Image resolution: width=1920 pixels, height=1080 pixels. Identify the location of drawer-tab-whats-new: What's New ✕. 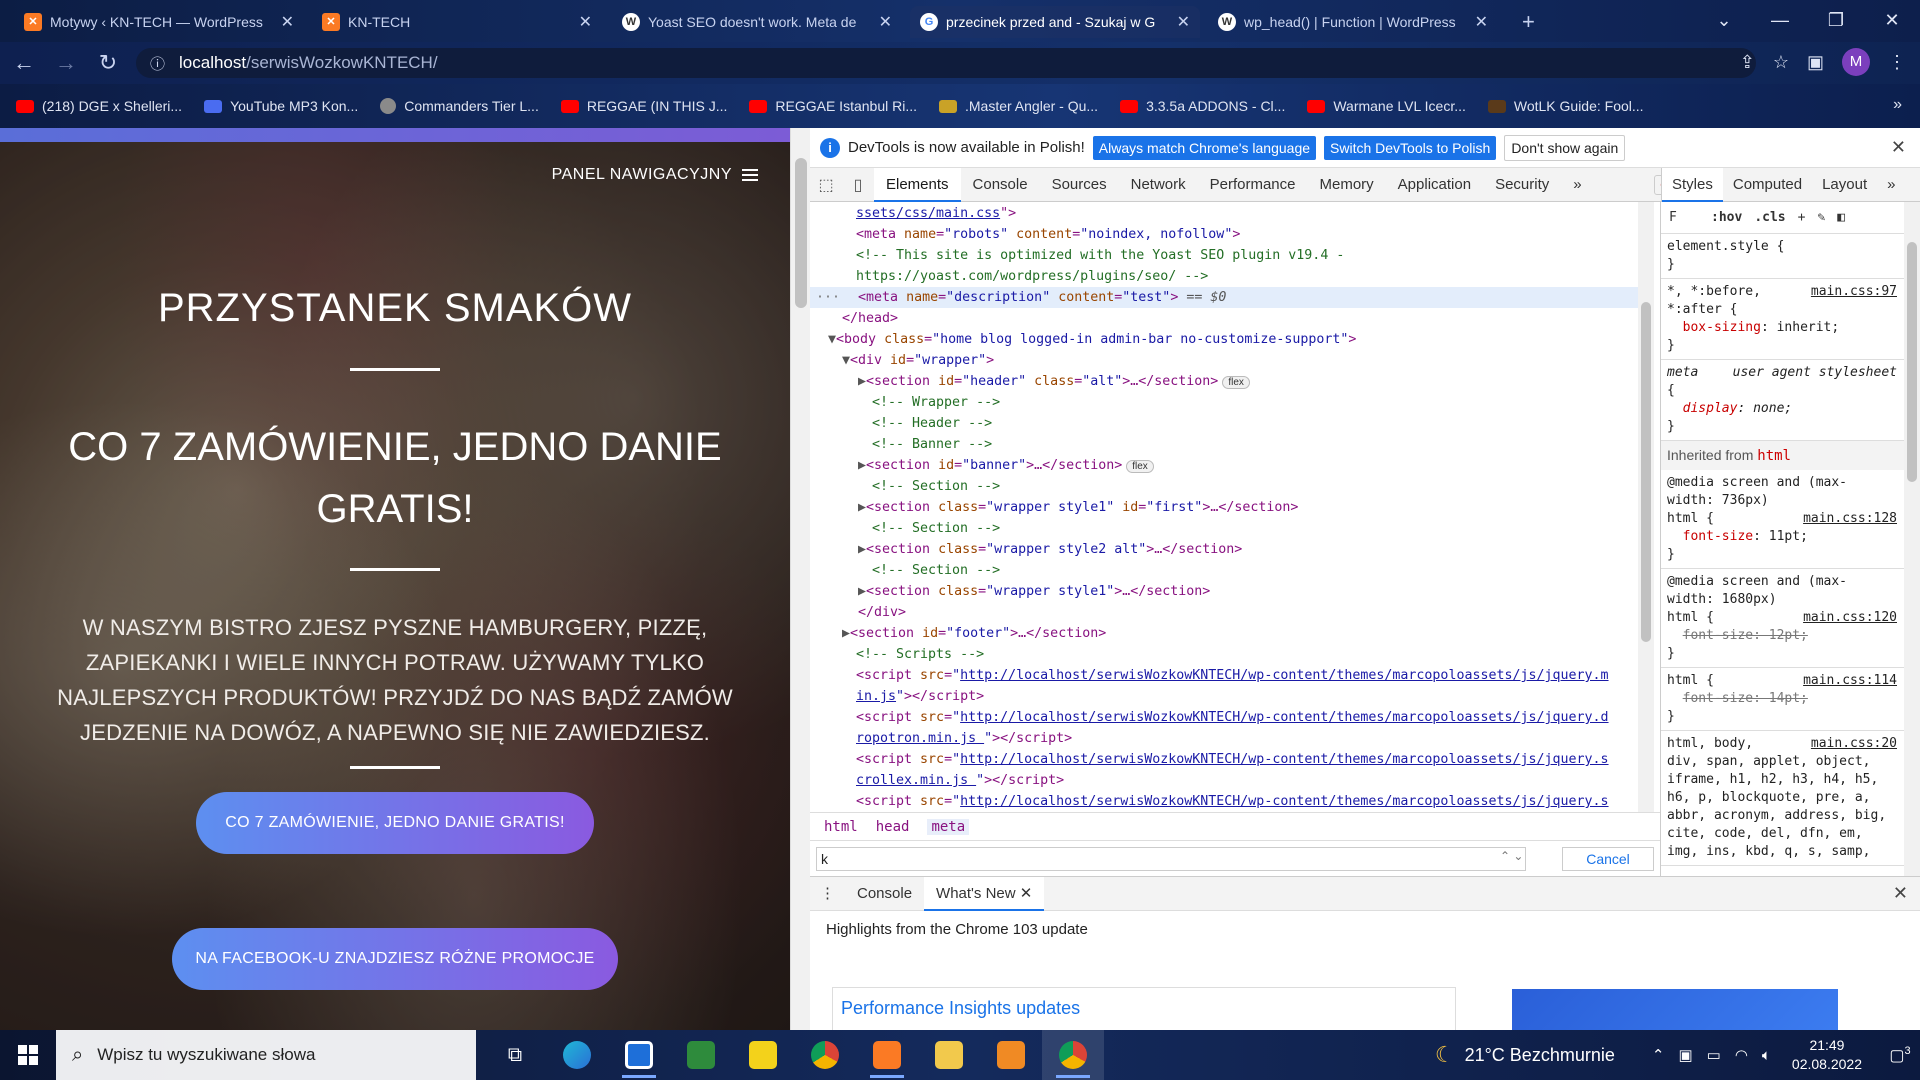
(984, 893).